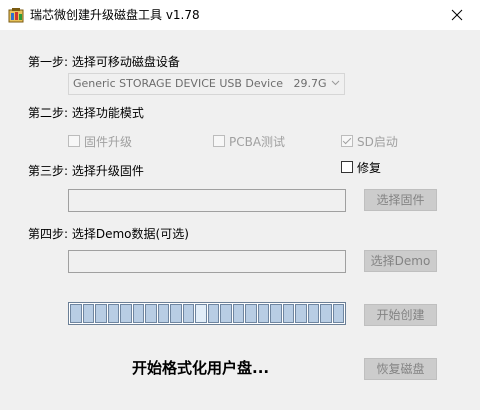  What do you see at coordinates (219, 141) in the screenshot?
I see `pcba-test-checkbox` at bounding box center [219, 141].